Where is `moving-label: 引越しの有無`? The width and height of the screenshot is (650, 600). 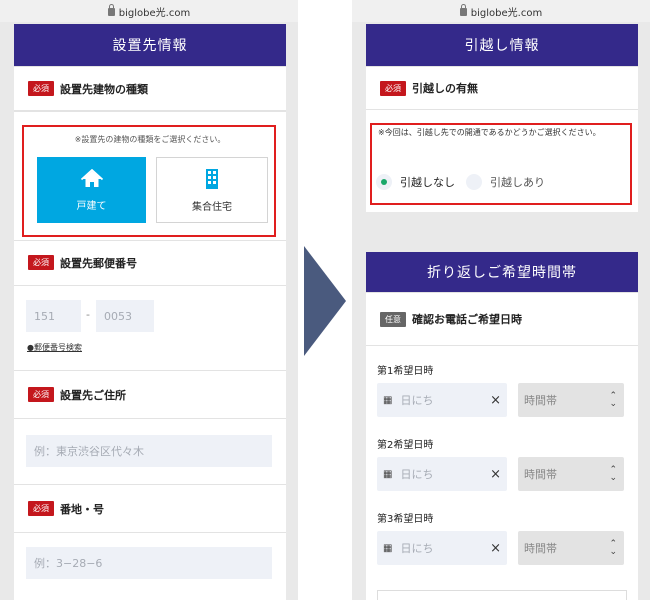
moving-label: 引越しの有無 is located at coordinates (445, 88).